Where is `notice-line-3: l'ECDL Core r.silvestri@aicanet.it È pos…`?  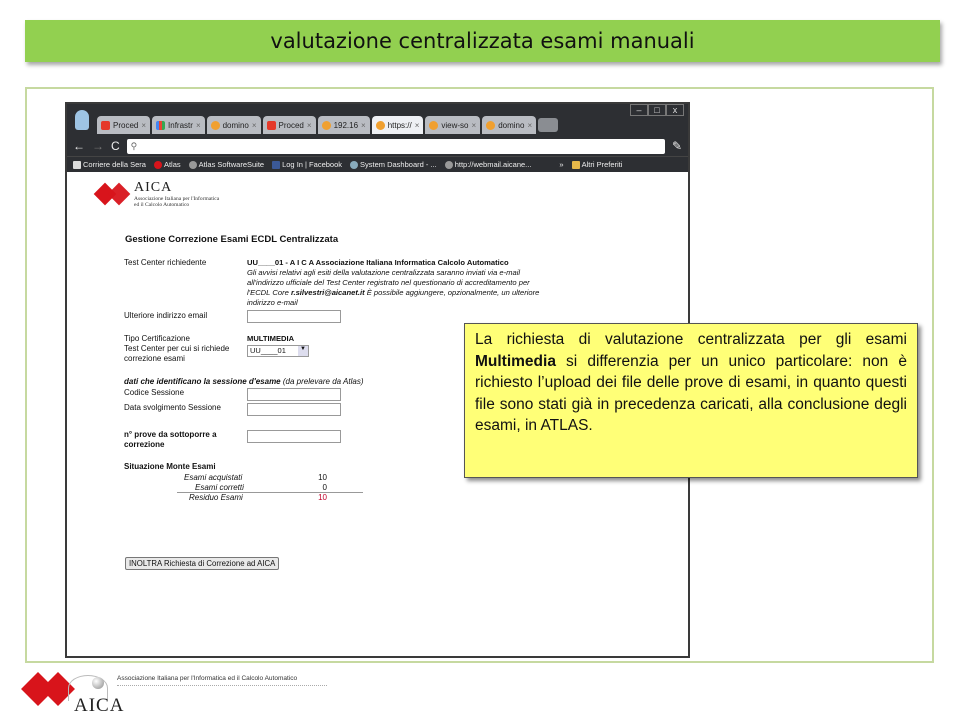
notice-line-3: l'ECDL Core r.silvestri@aicanet.it È pos… is located at coordinates (393, 292).